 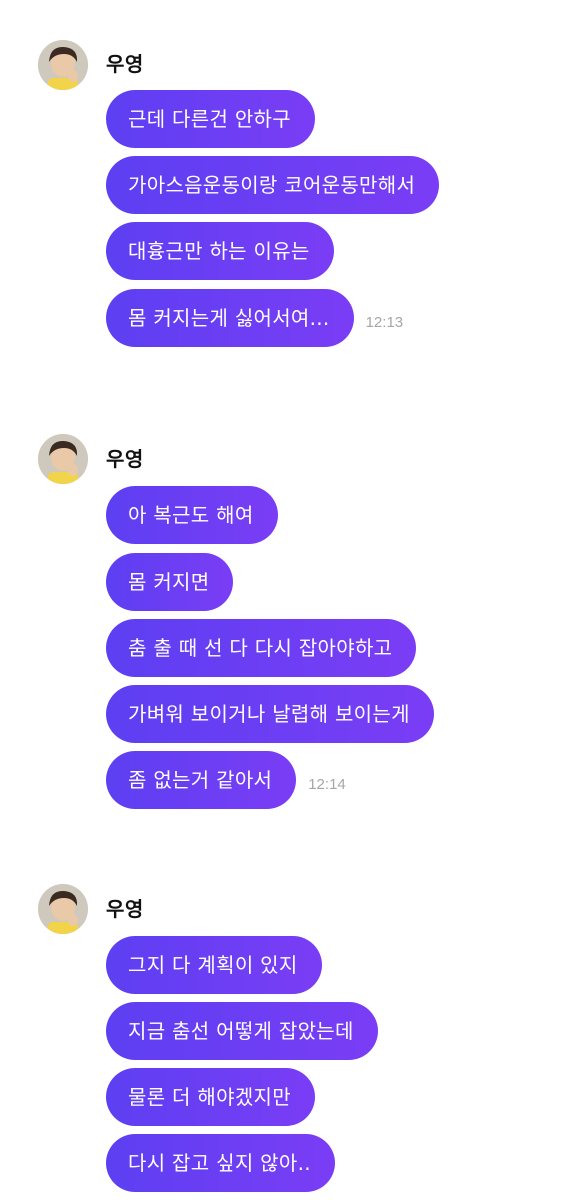 I want to click on message-row: 지금 춤선 어떻게 잡았는데, so click(x=242, y=1031).